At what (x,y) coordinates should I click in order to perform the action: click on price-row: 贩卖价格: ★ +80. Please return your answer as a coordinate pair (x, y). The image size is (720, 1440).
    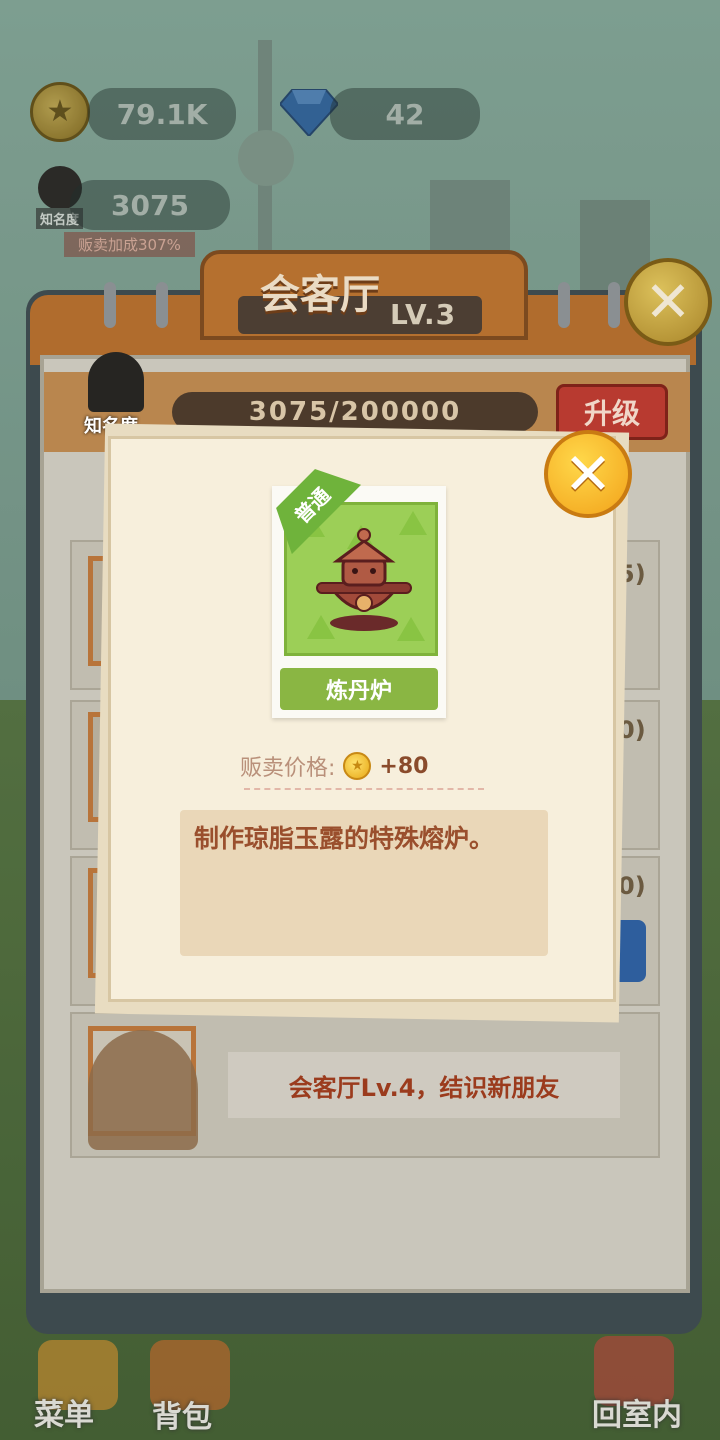
    Looking at the image, I should click on (360, 766).